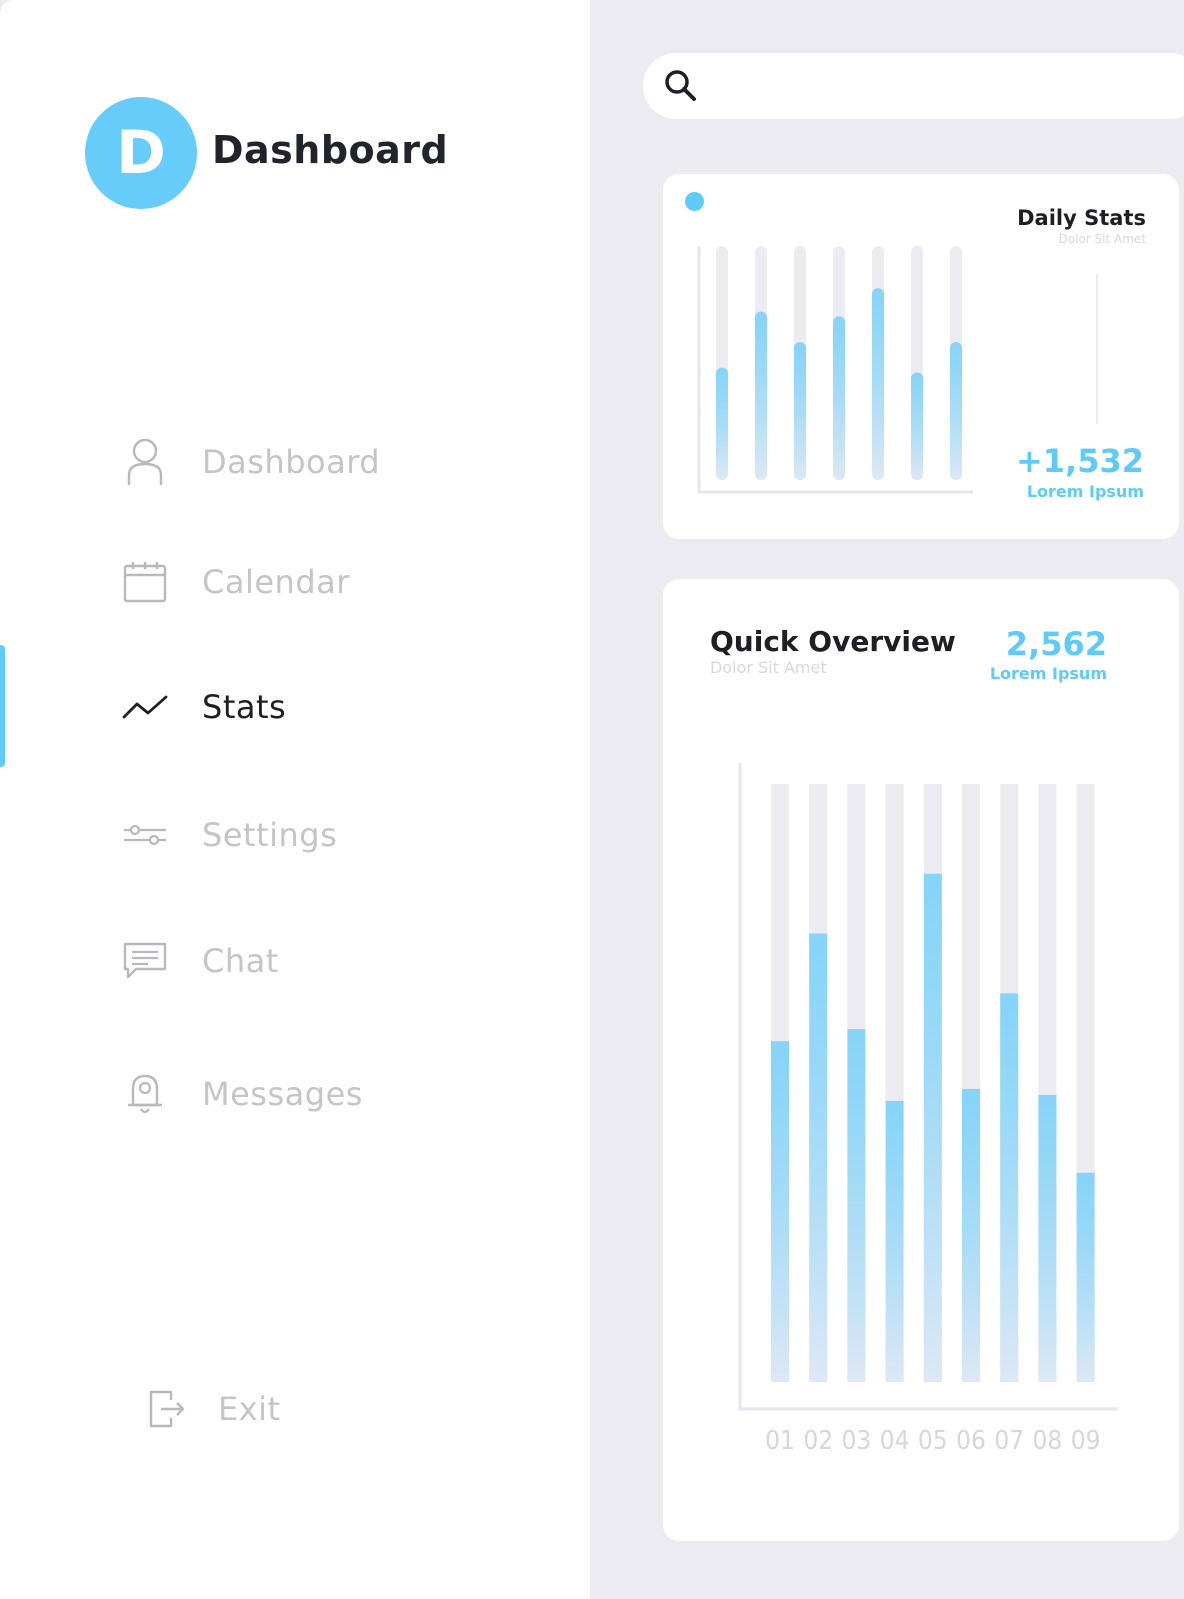 The height and width of the screenshot is (1599, 1184). What do you see at coordinates (145, 1094) in the screenshot?
I see `bell-icon` at bounding box center [145, 1094].